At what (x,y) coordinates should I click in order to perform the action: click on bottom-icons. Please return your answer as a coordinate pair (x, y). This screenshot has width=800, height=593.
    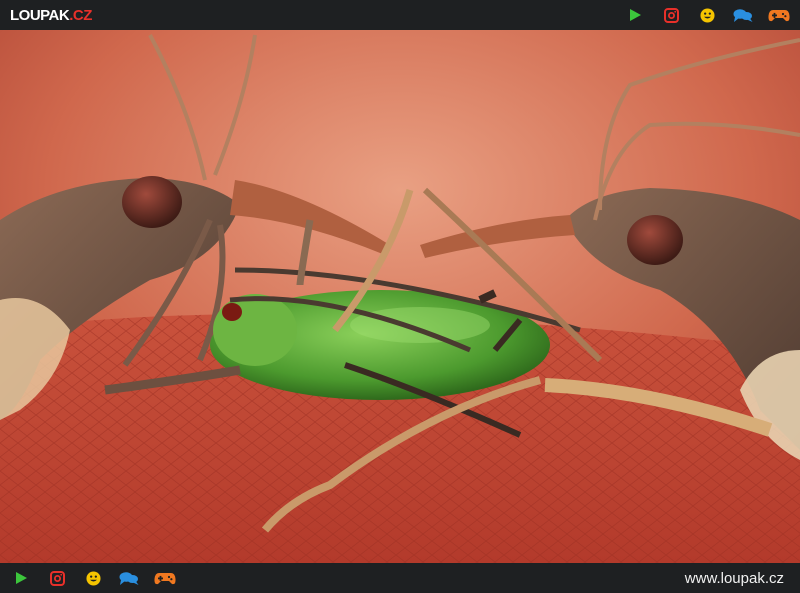
    Looking at the image, I should click on (93, 578).